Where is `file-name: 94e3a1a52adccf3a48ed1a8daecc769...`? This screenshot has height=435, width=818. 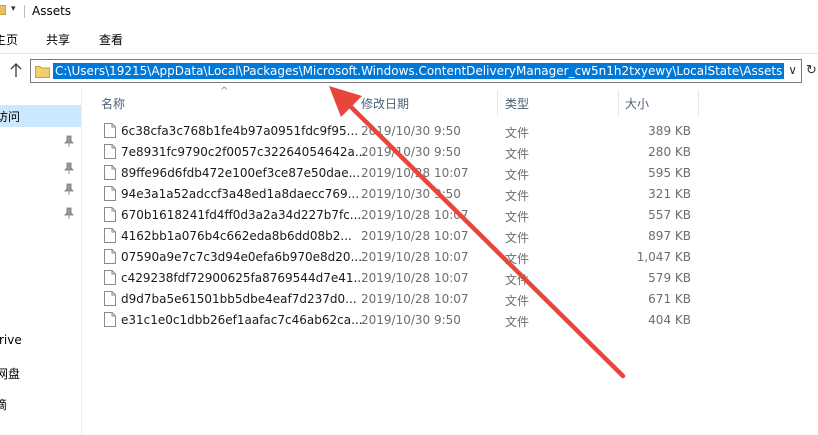 file-name: 94e3a1a52adccf3a48ed1a8daecc769... is located at coordinates (240, 194).